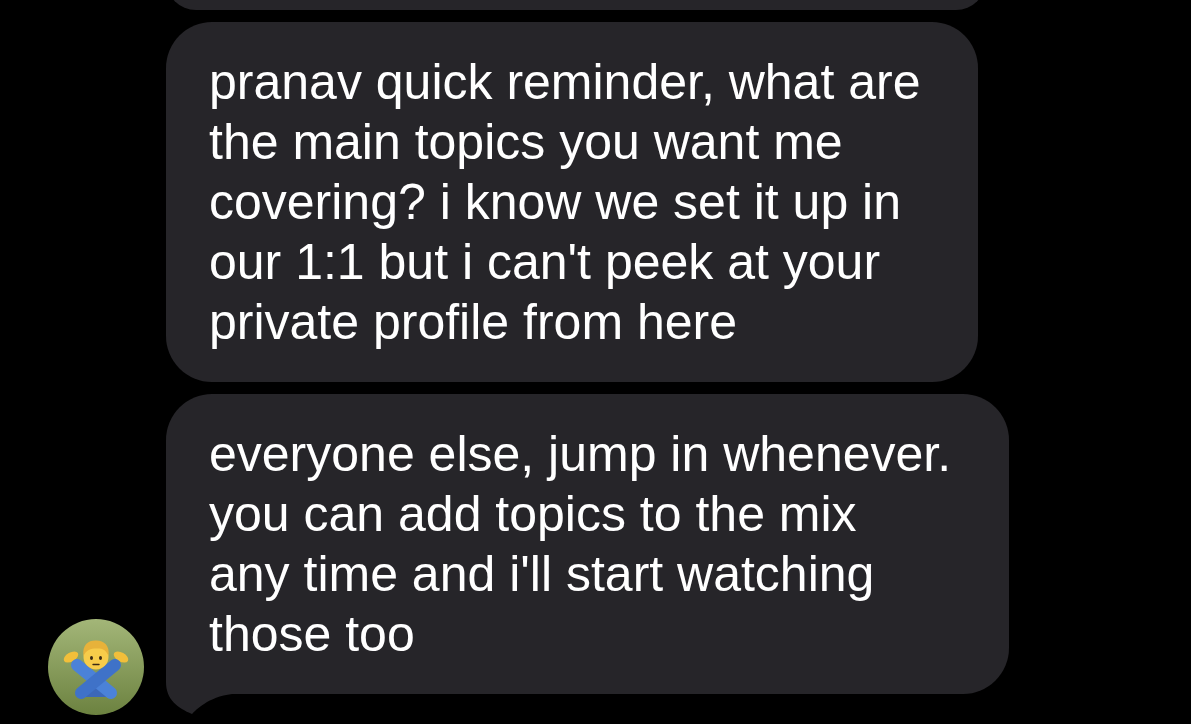 This screenshot has width=1191, height=724. What do you see at coordinates (96, 667) in the screenshot?
I see `avatar-icon` at bounding box center [96, 667].